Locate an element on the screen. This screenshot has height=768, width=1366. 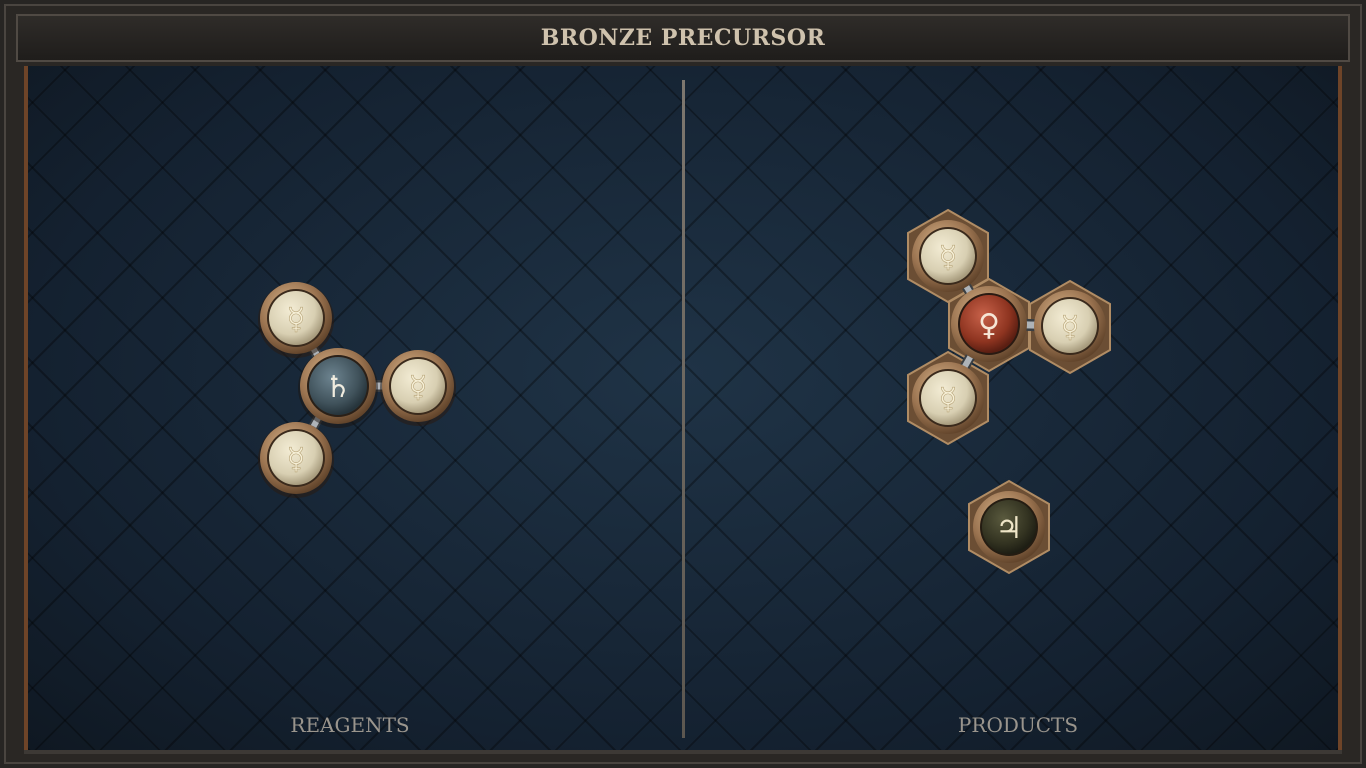
tin-atom: ♃ is located at coordinates (1009, 527).